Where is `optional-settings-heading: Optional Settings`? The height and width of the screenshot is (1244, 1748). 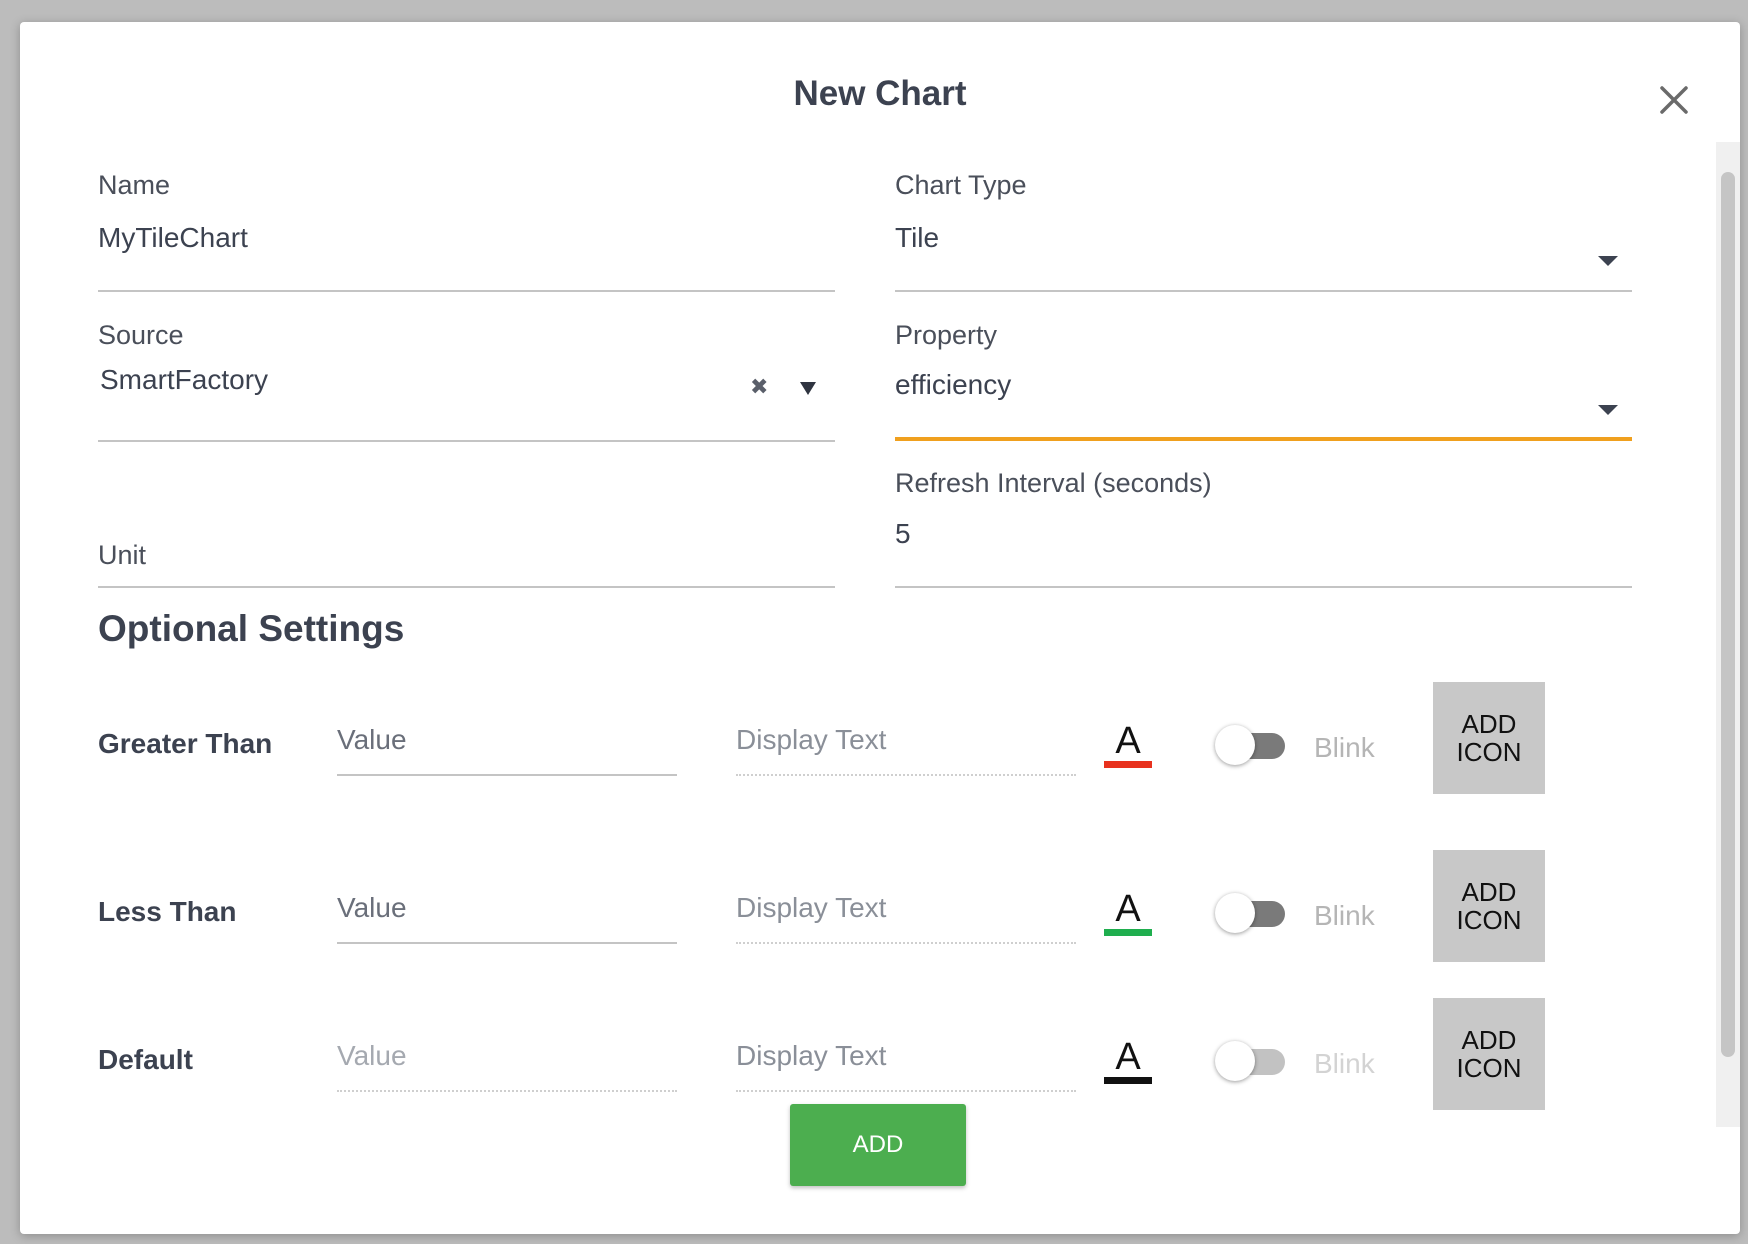 optional-settings-heading: Optional Settings is located at coordinates (251, 628).